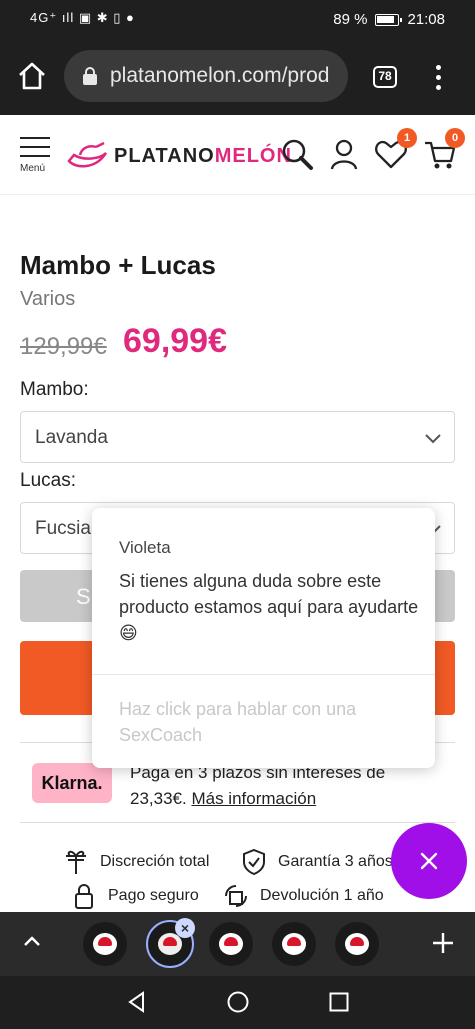 This screenshot has height=1029, width=475. What do you see at coordinates (35, 155) in the screenshot?
I see `menu-button: Menú` at bounding box center [35, 155].